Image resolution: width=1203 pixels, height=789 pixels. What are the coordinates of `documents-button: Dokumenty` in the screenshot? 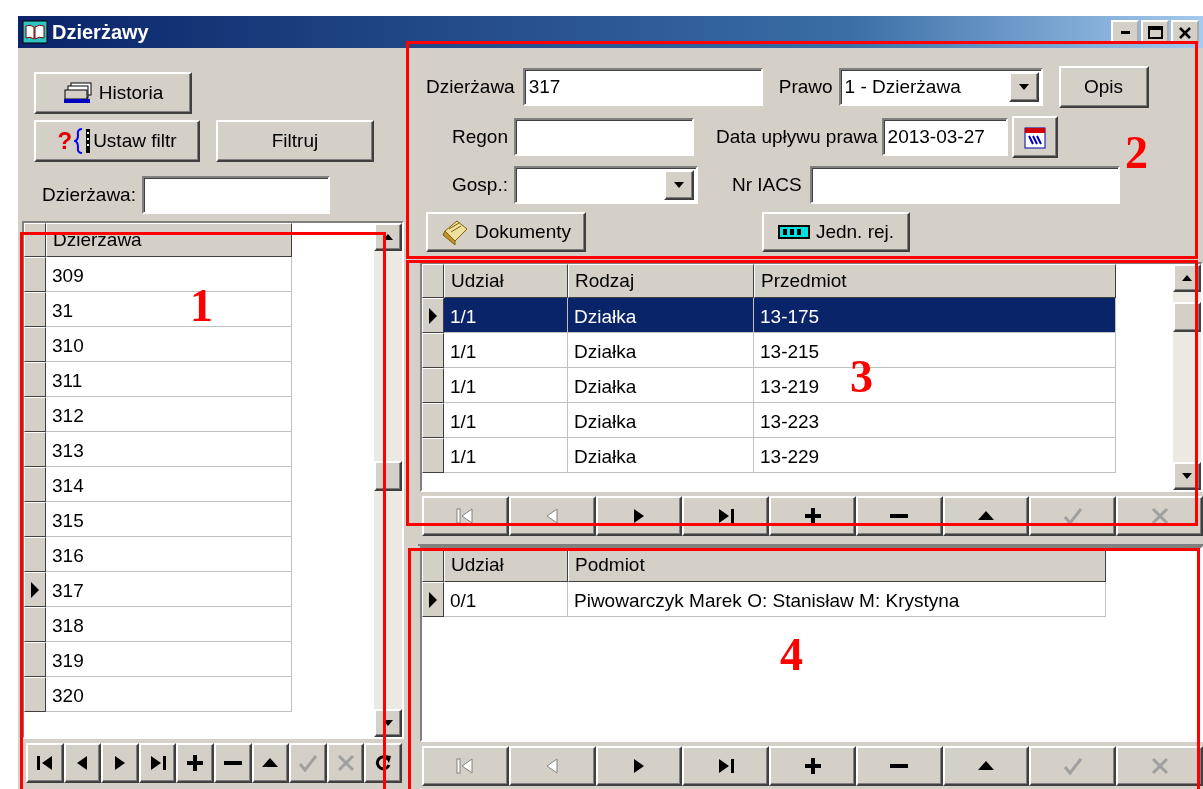 It's located at (506, 232).